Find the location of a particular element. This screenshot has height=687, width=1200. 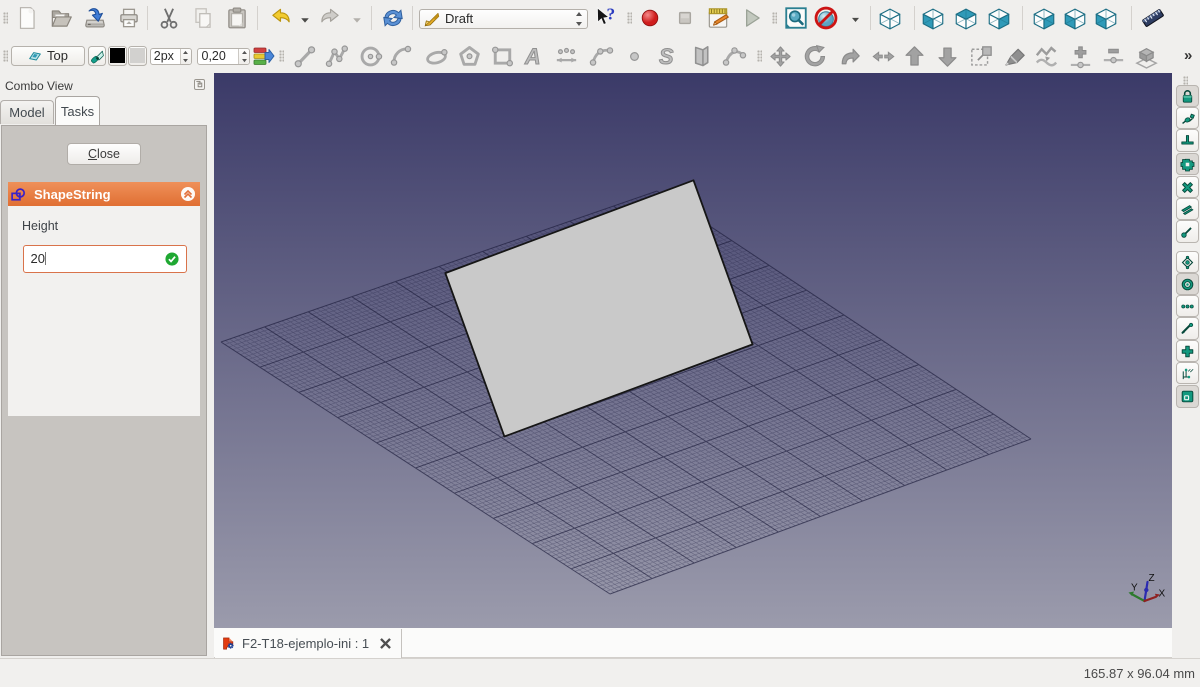

svg-text: X is located at coordinates (1162, 594).